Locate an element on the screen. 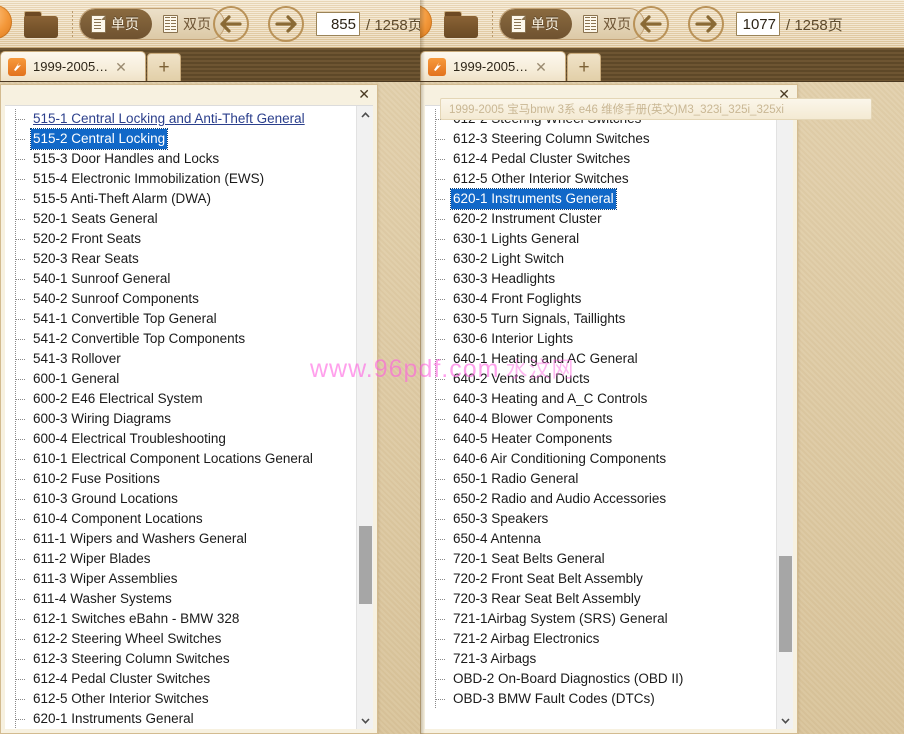  outline-item: 720-2 Front Seat Belt Assembly is located at coordinates (600, 579).